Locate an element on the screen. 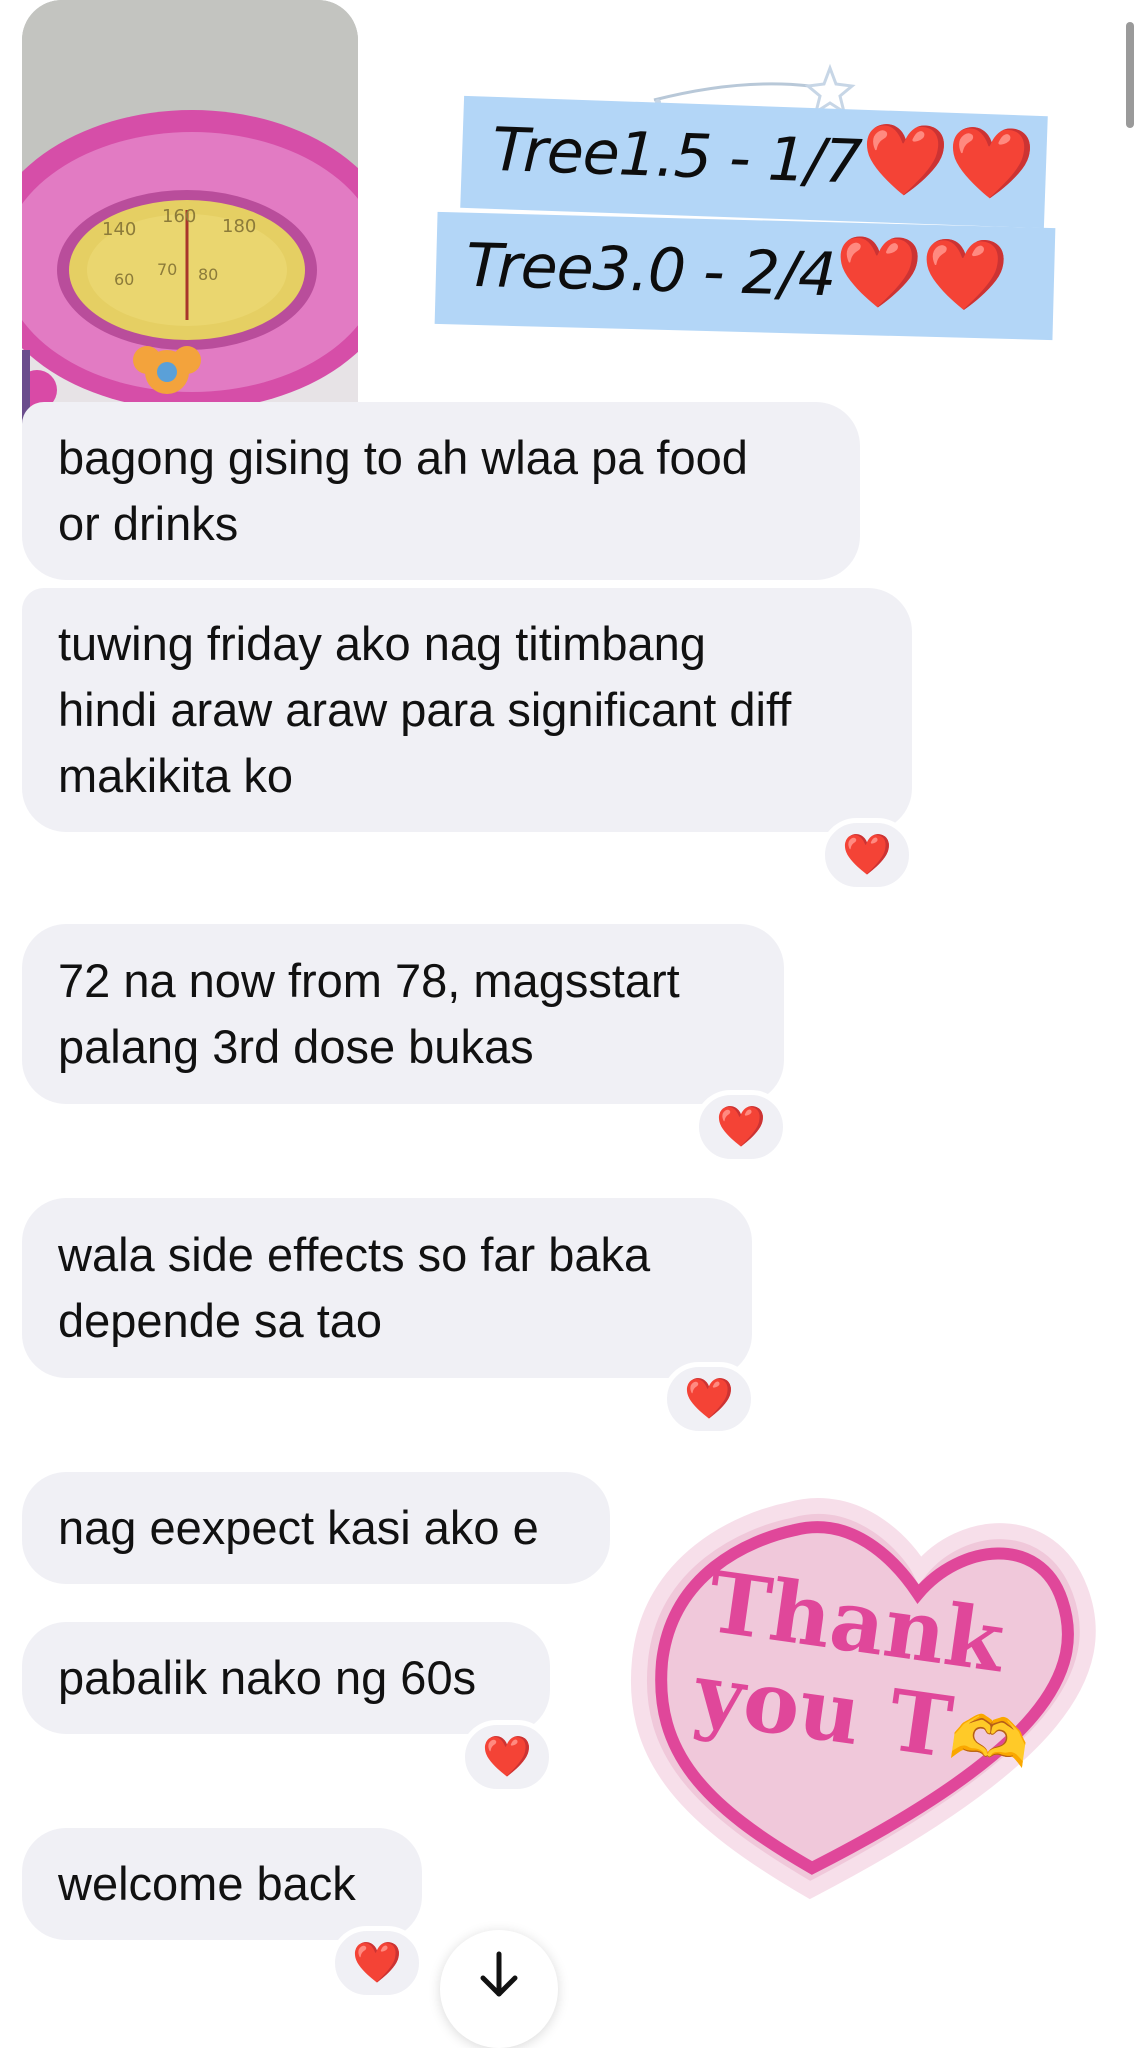 The width and height of the screenshot is (1144, 2048). message-text: bagong gising to ah wlaa pa food is located at coordinates (403, 457).